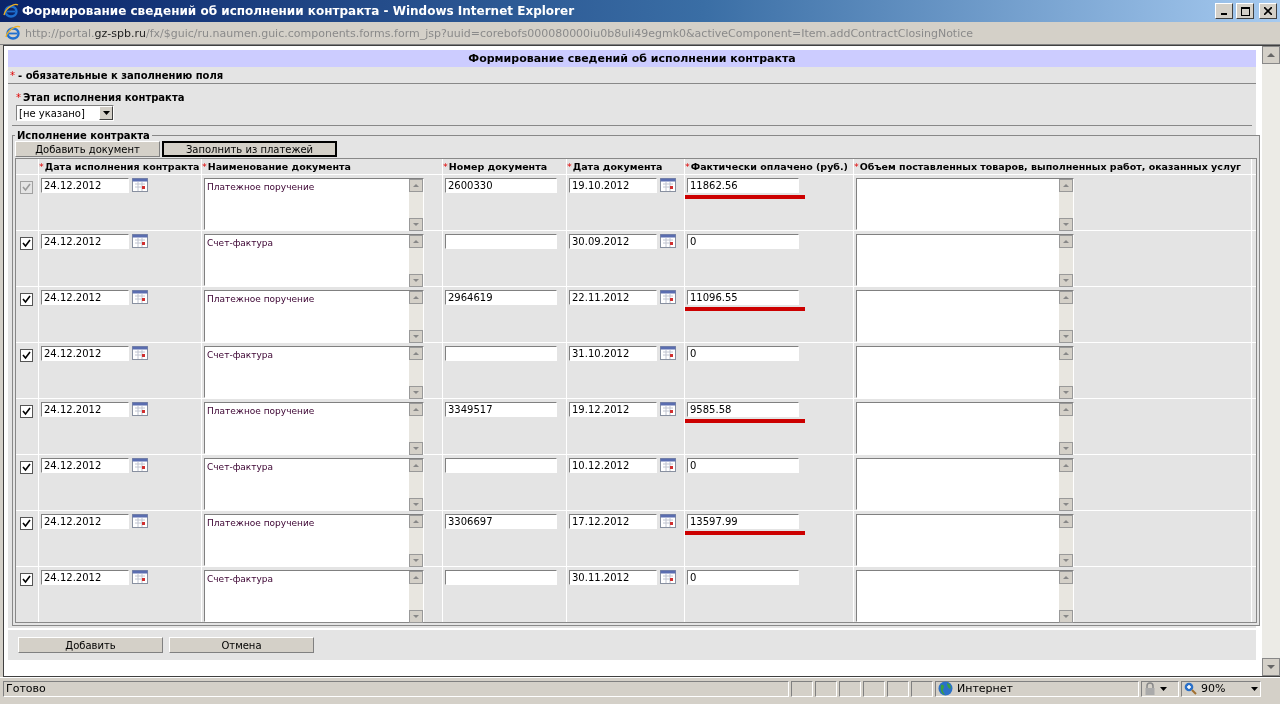 The image size is (1280, 704). Describe the element at coordinates (743, 521) in the screenshot. I see `paid-amount-field: 13597.99` at that location.